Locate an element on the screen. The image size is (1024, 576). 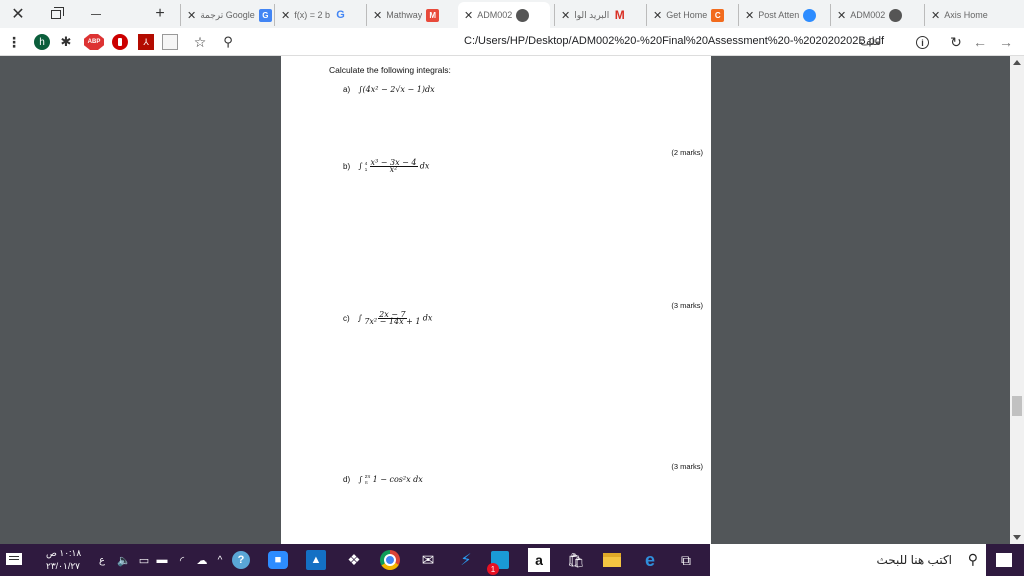
tab-title: Get Home is located at coordinates (687, 15).